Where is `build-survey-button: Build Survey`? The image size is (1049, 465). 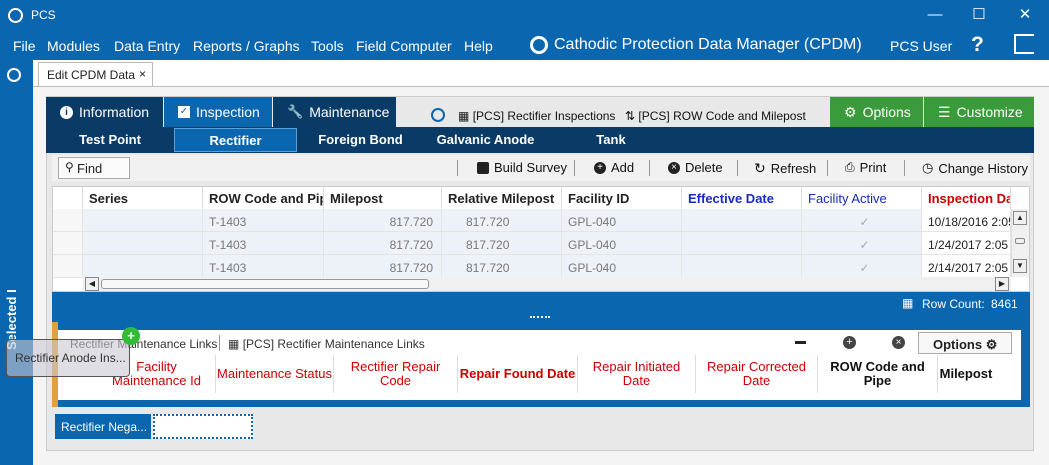
build-survey-button: Build Survey is located at coordinates (522, 167).